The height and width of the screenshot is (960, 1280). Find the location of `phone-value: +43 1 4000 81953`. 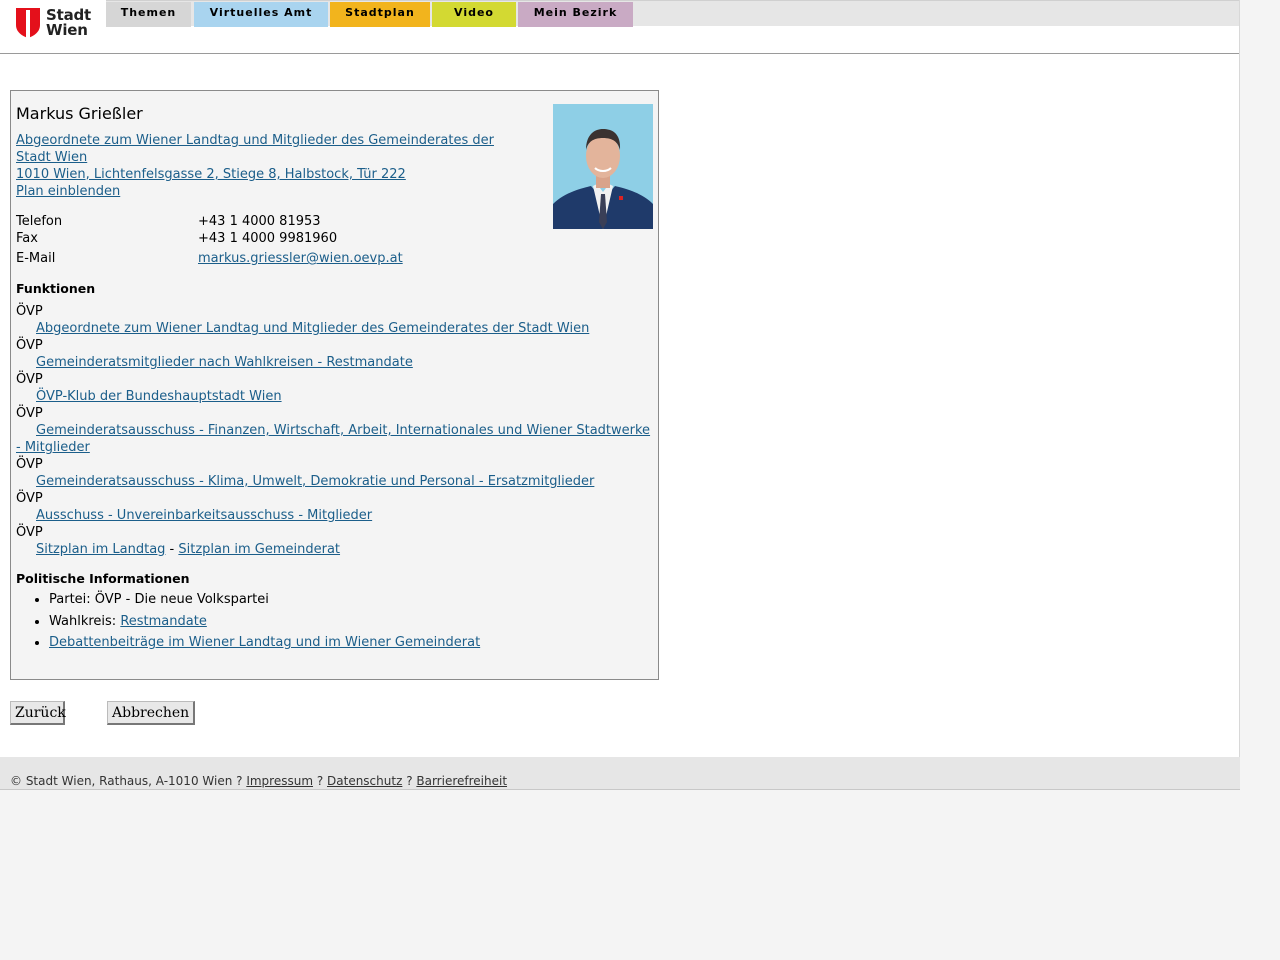

phone-value: +43 1 4000 81953 is located at coordinates (259, 221).